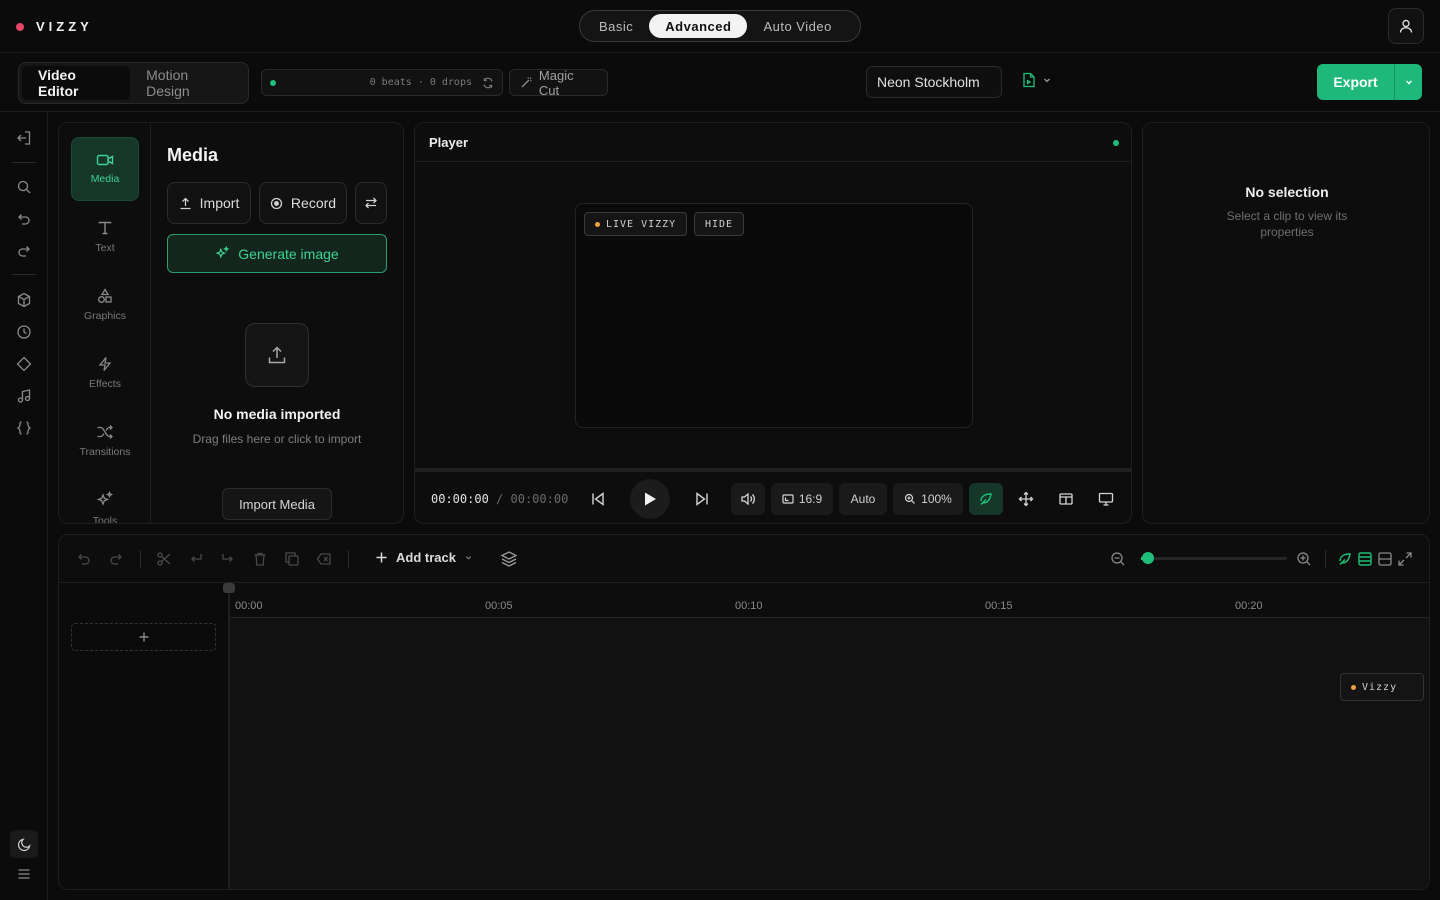 The width and height of the screenshot is (1440, 900). I want to click on brand-logo: VIZZY, so click(54, 26).